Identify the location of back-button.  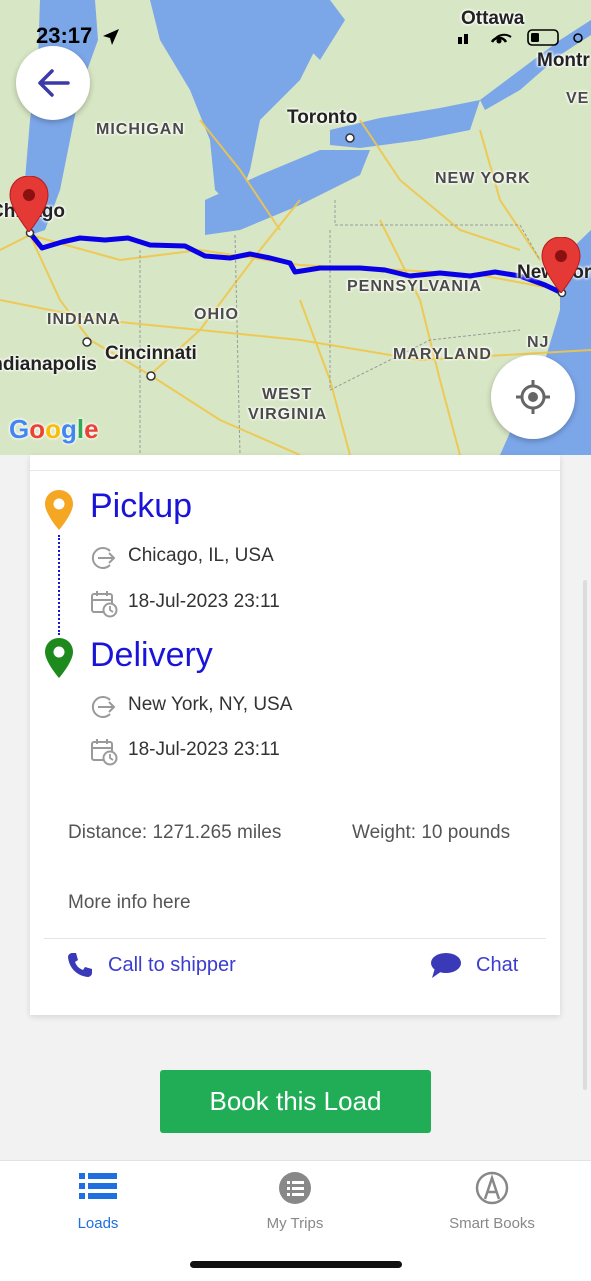
(53, 83).